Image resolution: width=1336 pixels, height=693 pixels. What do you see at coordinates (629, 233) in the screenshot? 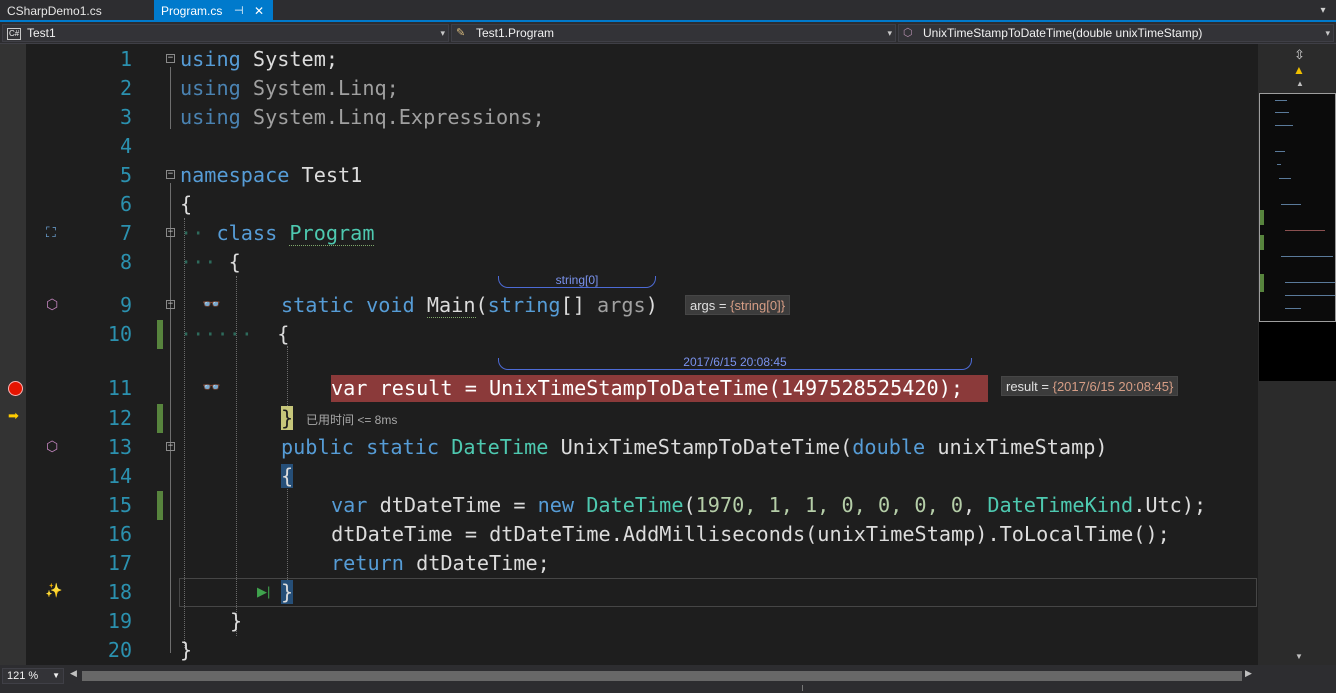
I see `code-line: ⛶ 7 − ·· class Program` at bounding box center [629, 233].